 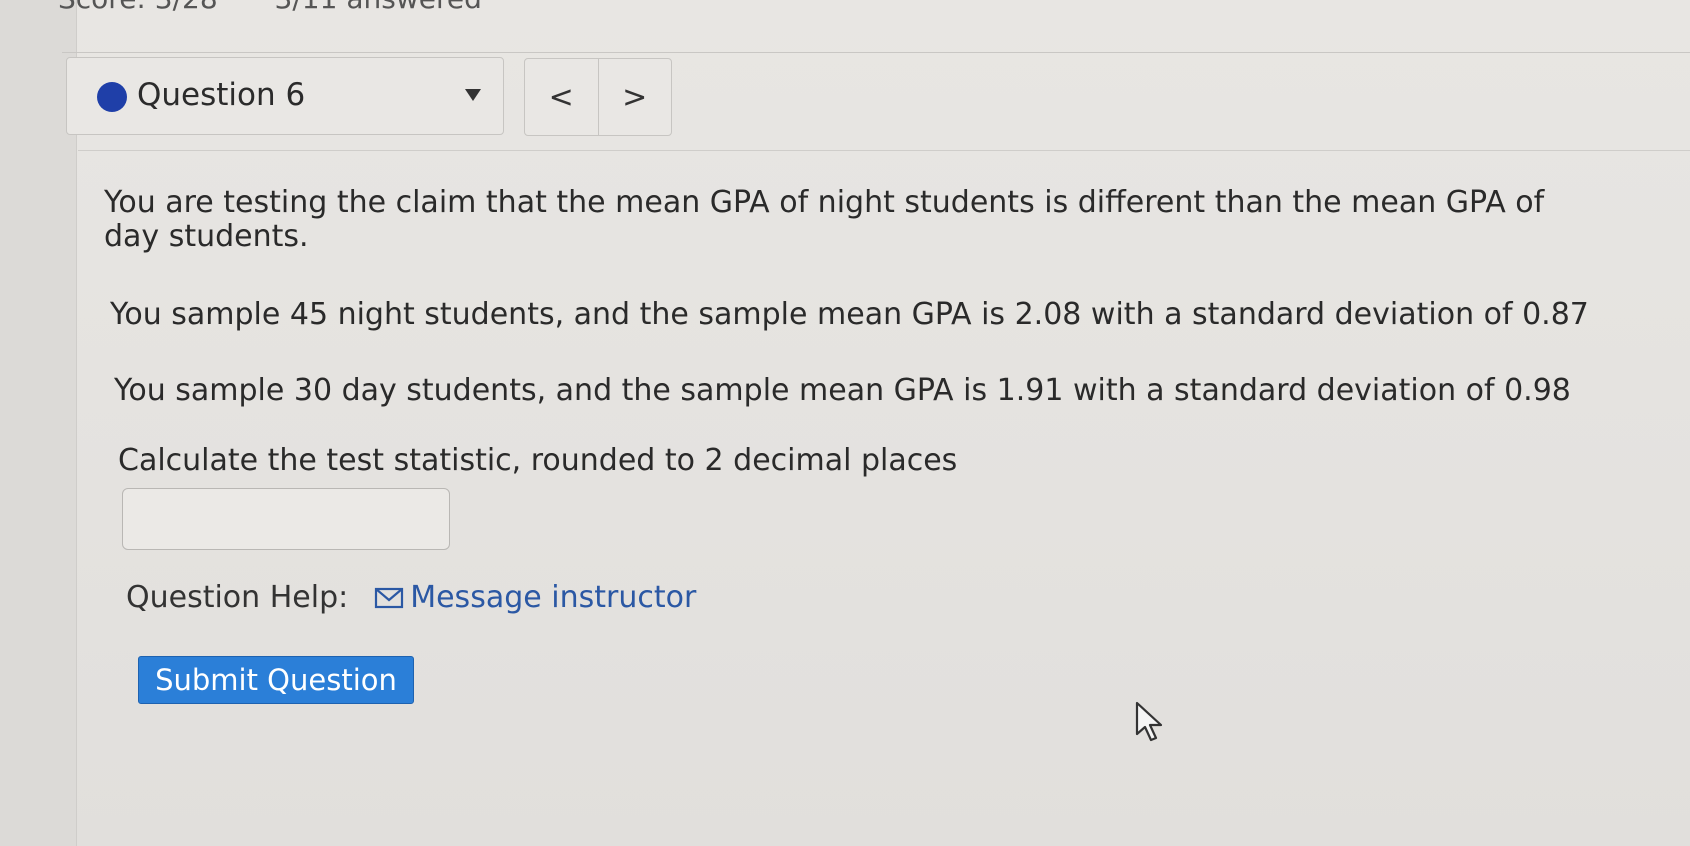 What do you see at coordinates (635, 97) in the screenshot?
I see `next-question-button: >` at bounding box center [635, 97].